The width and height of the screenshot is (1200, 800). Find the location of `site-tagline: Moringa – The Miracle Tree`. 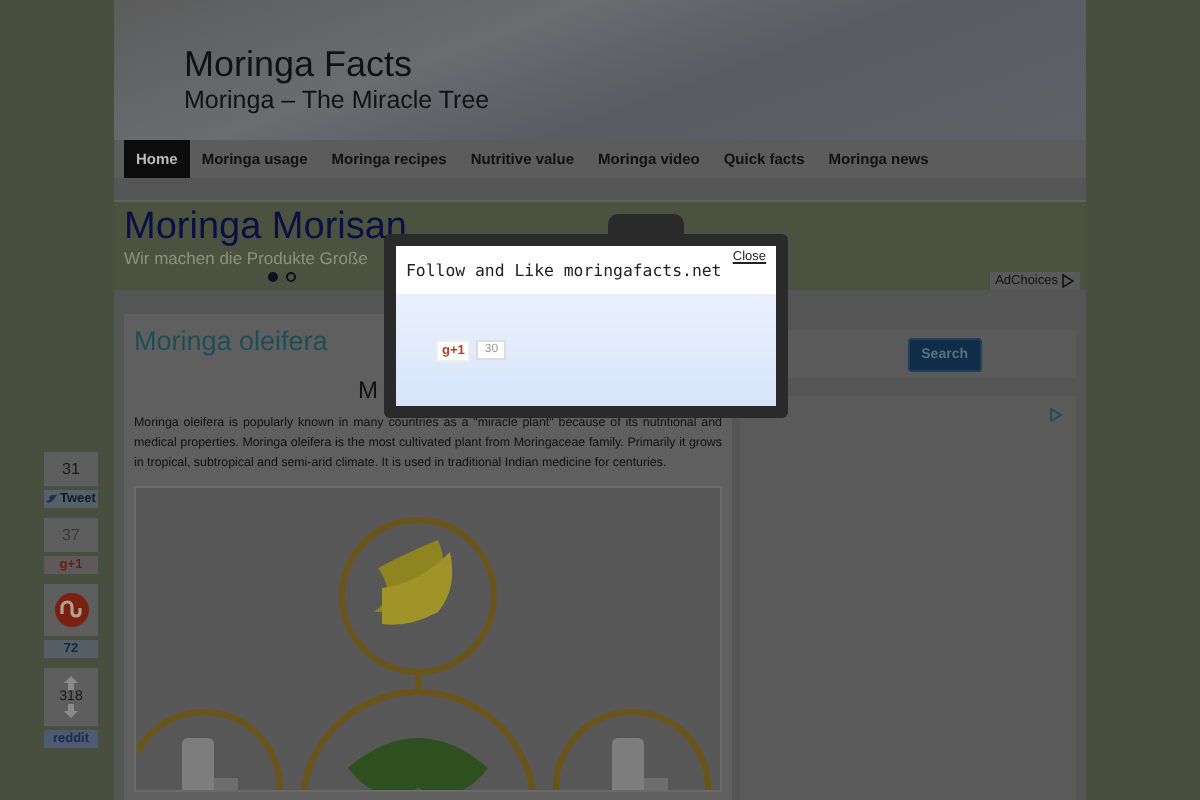

site-tagline: Moringa – The Miracle Tree is located at coordinates (337, 100).